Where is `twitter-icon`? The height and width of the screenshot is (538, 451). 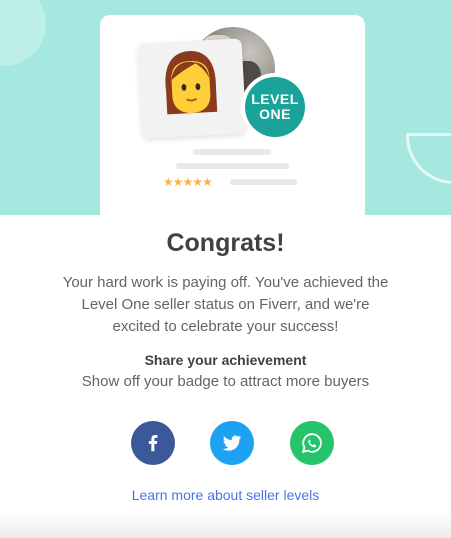 twitter-icon is located at coordinates (232, 443).